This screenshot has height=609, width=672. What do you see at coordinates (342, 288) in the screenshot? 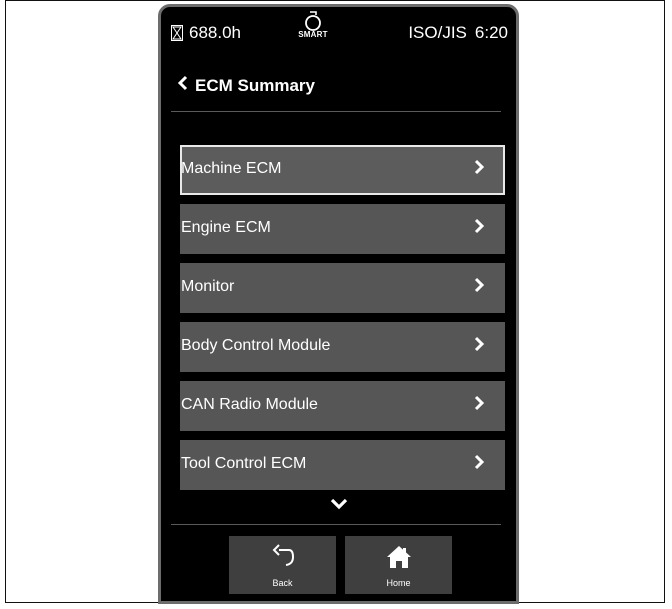
I see `list-item-monitor: Monitor` at bounding box center [342, 288].